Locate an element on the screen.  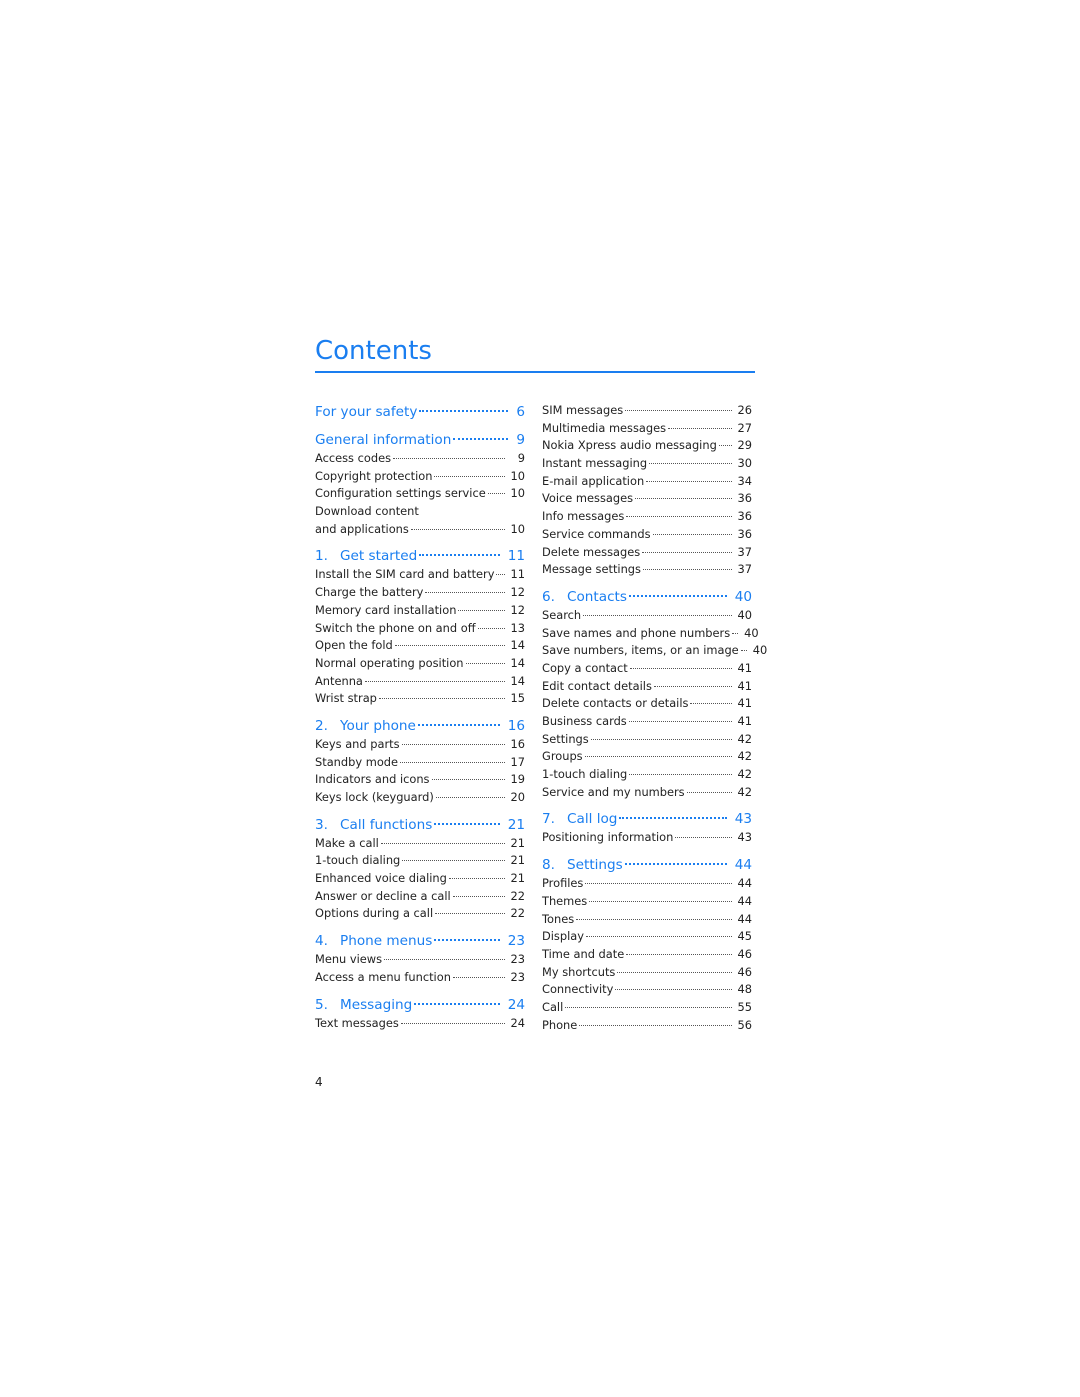
toc-entry: Edit contact details 41 is located at coordinates (647, 687).